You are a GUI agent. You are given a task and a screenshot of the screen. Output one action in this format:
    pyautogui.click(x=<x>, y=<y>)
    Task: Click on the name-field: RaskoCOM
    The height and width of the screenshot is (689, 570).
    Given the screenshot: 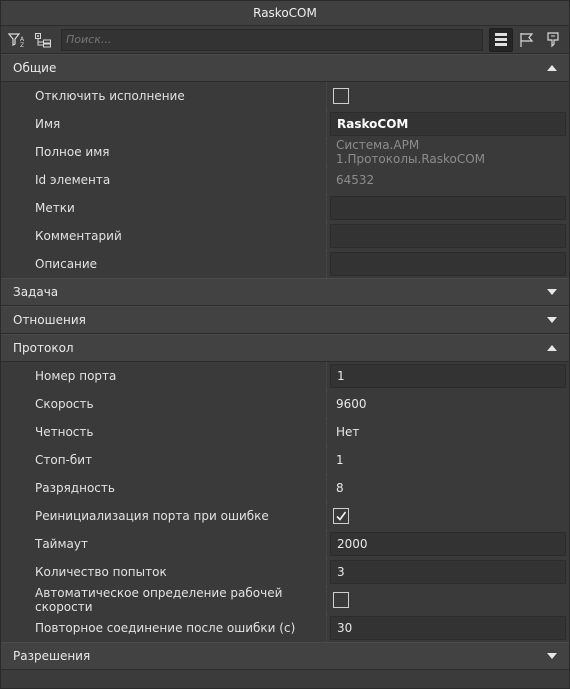 What is the action you would take?
    pyautogui.click(x=448, y=124)
    